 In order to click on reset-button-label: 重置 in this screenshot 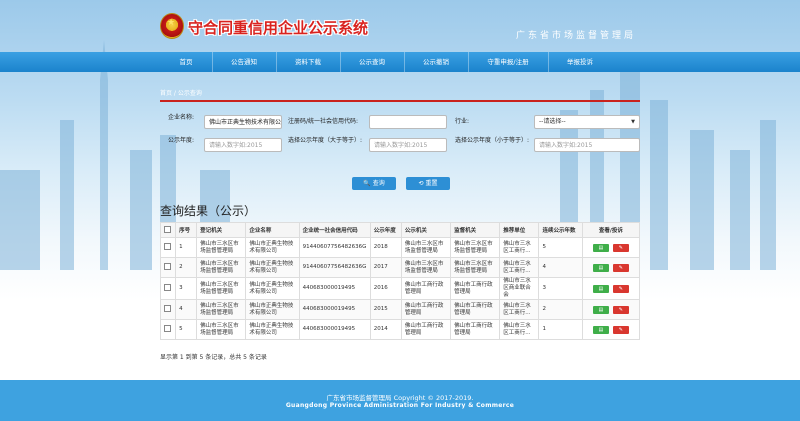, I will do `click(431, 183)`.